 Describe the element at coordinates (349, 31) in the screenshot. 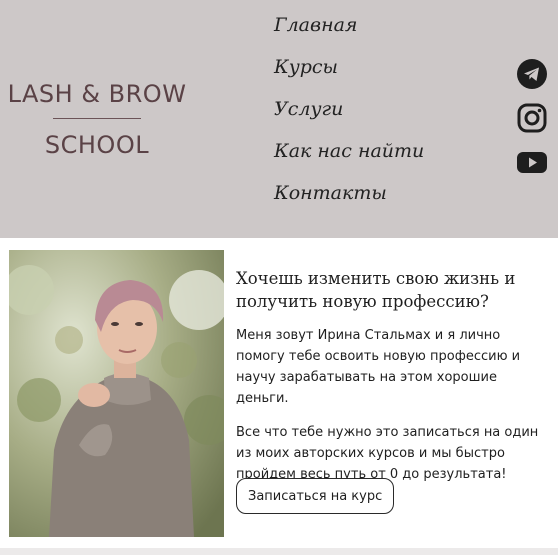

I see `nav-item-home: Главная` at that location.